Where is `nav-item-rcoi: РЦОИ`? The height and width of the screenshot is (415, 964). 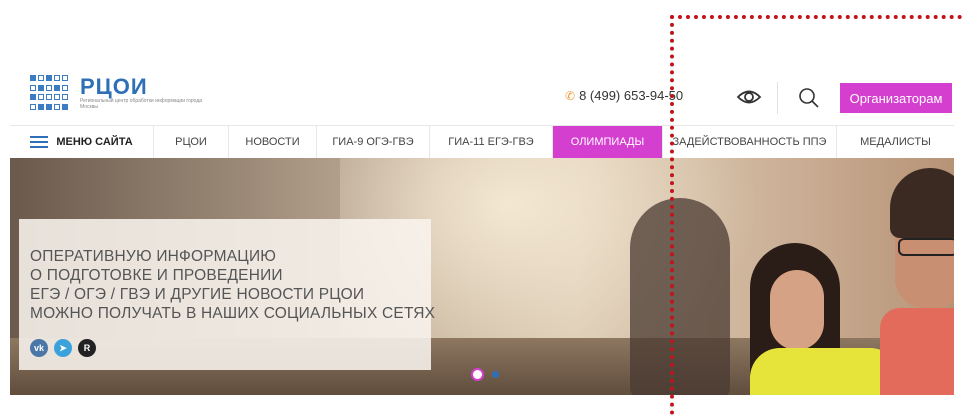 nav-item-rcoi: РЦОИ is located at coordinates (191, 142).